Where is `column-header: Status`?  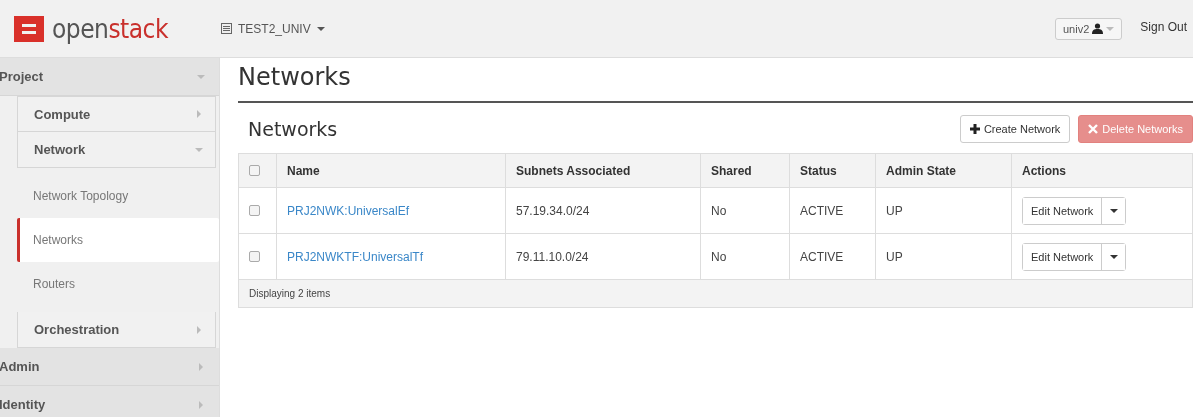 column-header: Status is located at coordinates (832, 170).